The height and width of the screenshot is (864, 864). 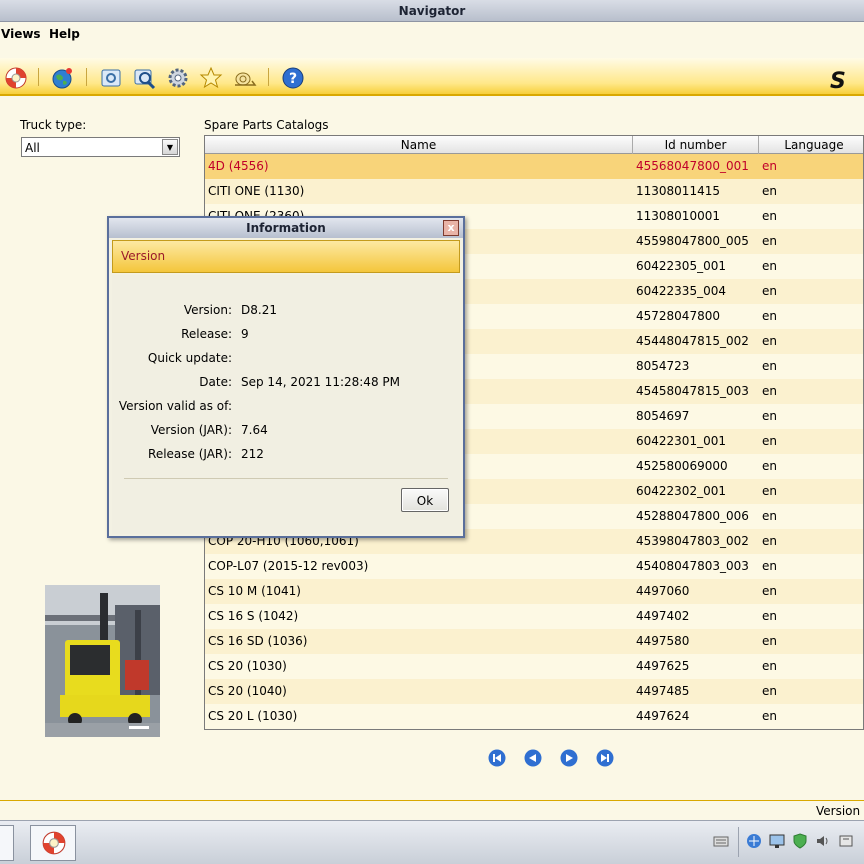 What do you see at coordinates (497, 758) in the screenshot?
I see `first-page-icon` at bounding box center [497, 758].